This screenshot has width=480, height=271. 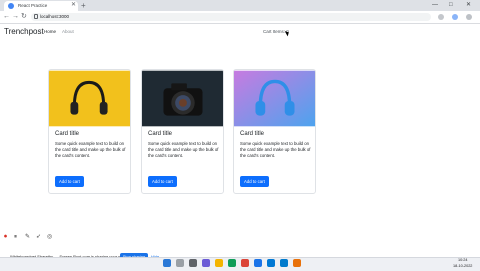 I want to click on chrome-icon, so click(x=245, y=263).